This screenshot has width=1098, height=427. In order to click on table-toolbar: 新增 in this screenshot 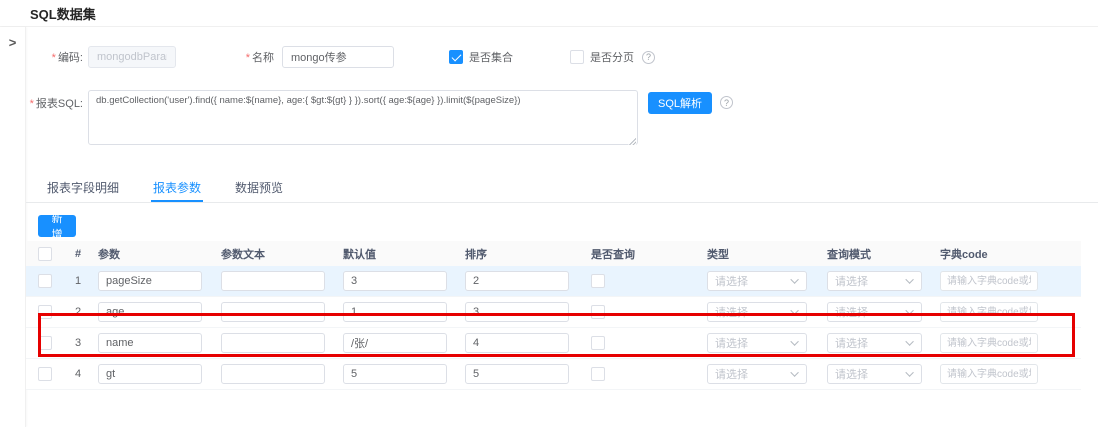, I will do `click(562, 225)`.